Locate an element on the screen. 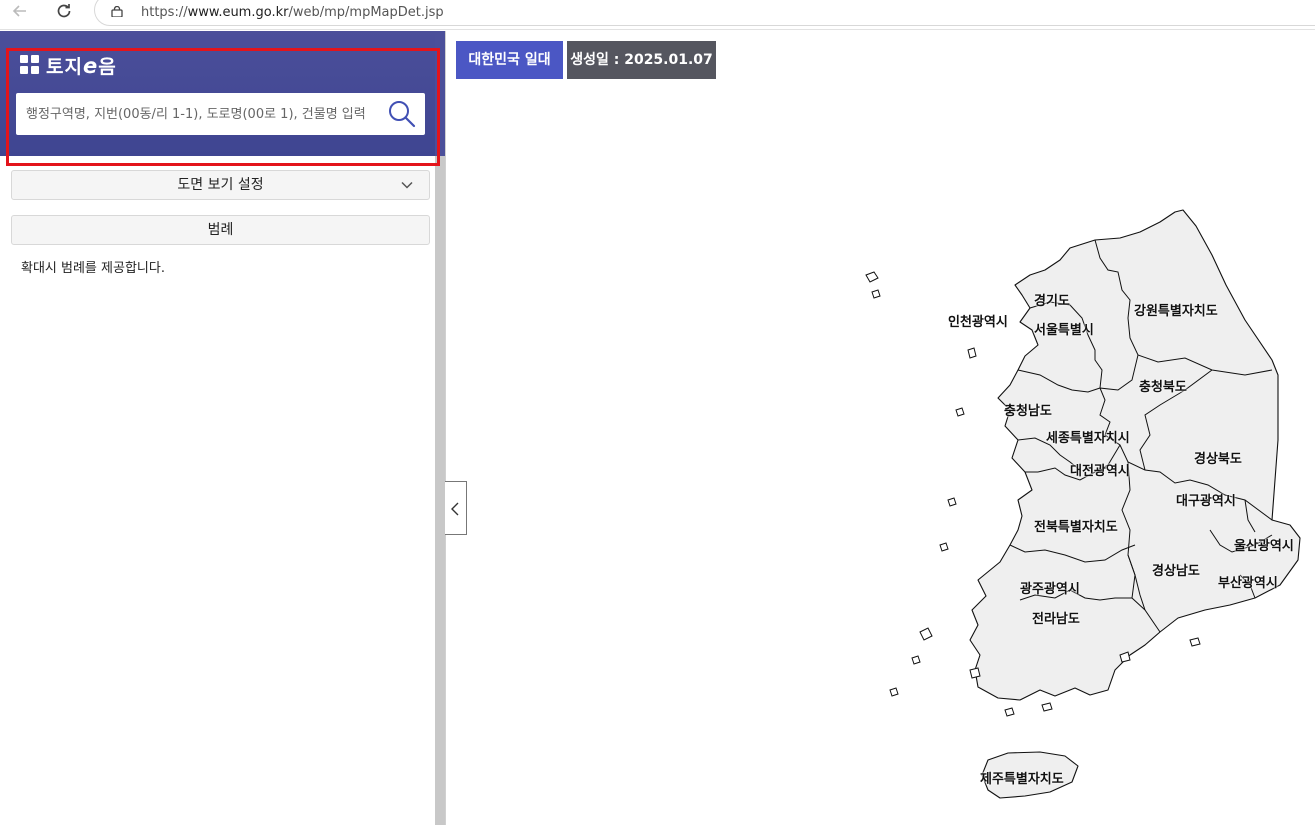 Image resolution: width=1315 pixels, height=825 pixels. search-button is located at coordinates (402, 114).